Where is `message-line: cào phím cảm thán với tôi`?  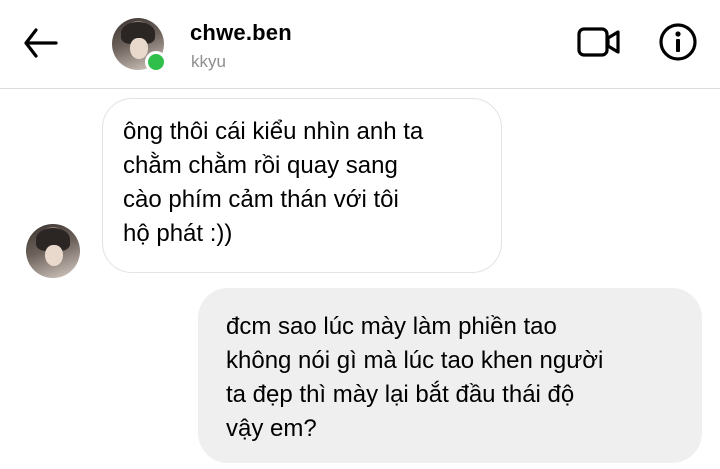
message-line: cào phím cảm thán với tôi is located at coordinates (261, 199).